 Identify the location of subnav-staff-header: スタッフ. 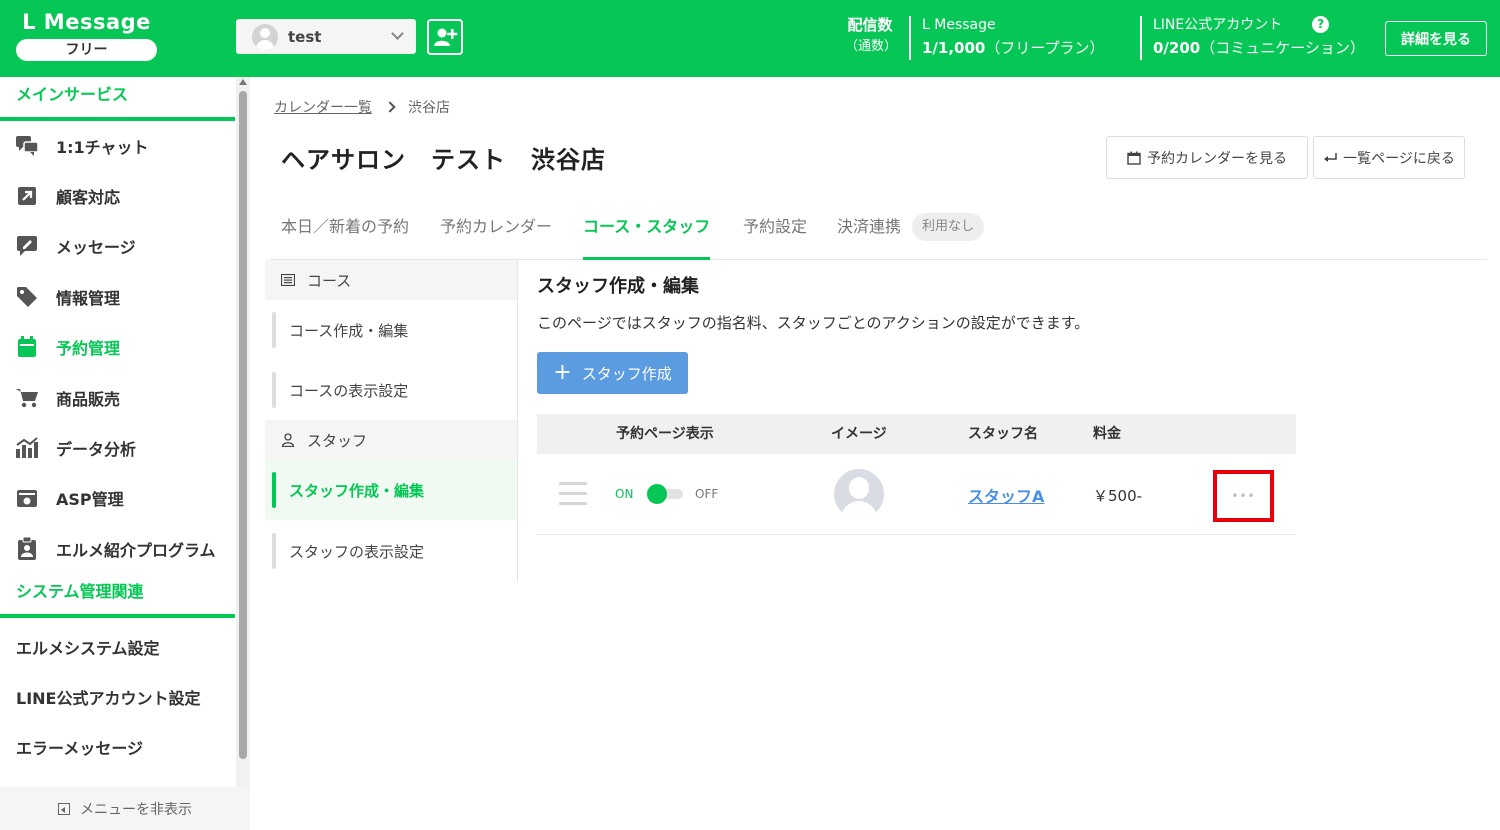
(391, 440).